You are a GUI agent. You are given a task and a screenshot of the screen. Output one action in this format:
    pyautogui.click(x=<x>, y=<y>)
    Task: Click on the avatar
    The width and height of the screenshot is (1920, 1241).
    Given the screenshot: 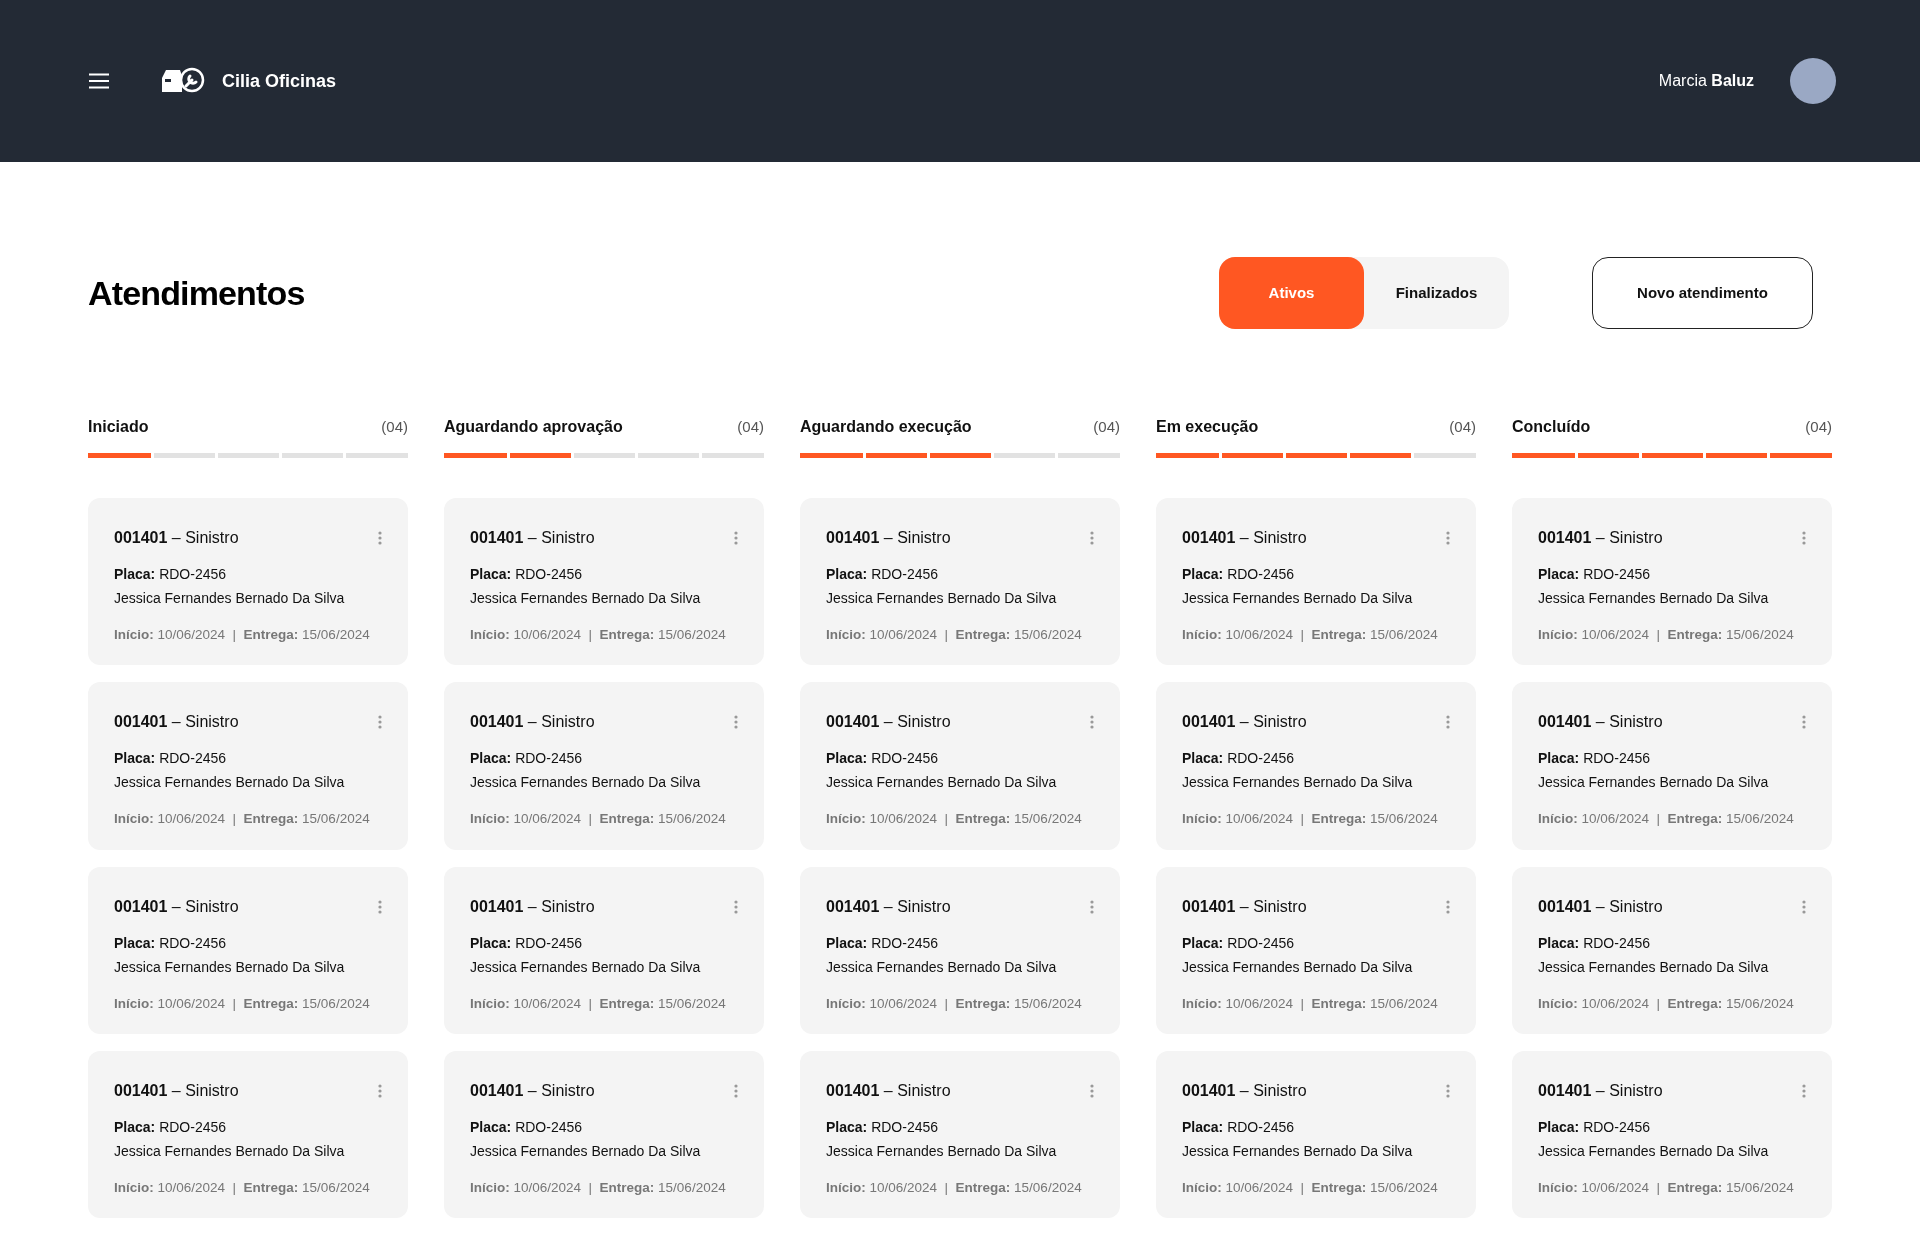 What is the action you would take?
    pyautogui.click(x=1813, y=81)
    